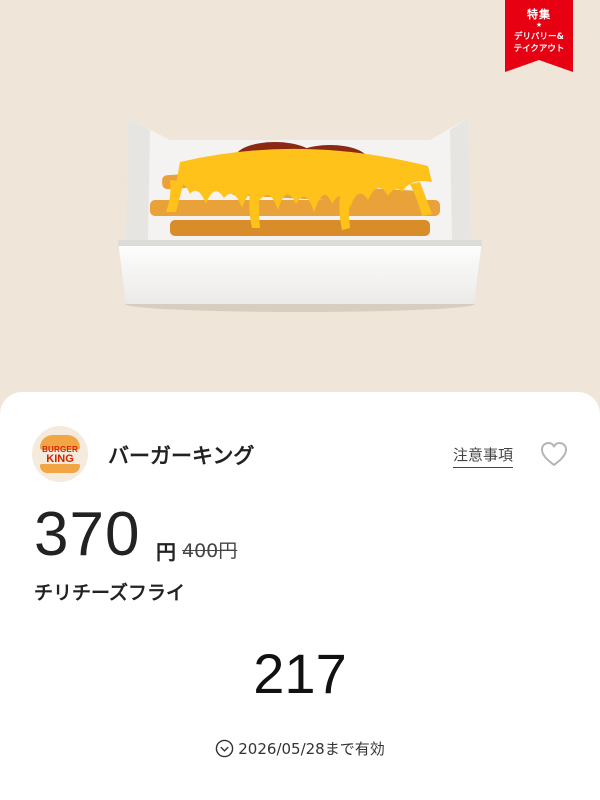 The image size is (600, 800). I want to click on logo-bun-bottom, so click(60, 468).